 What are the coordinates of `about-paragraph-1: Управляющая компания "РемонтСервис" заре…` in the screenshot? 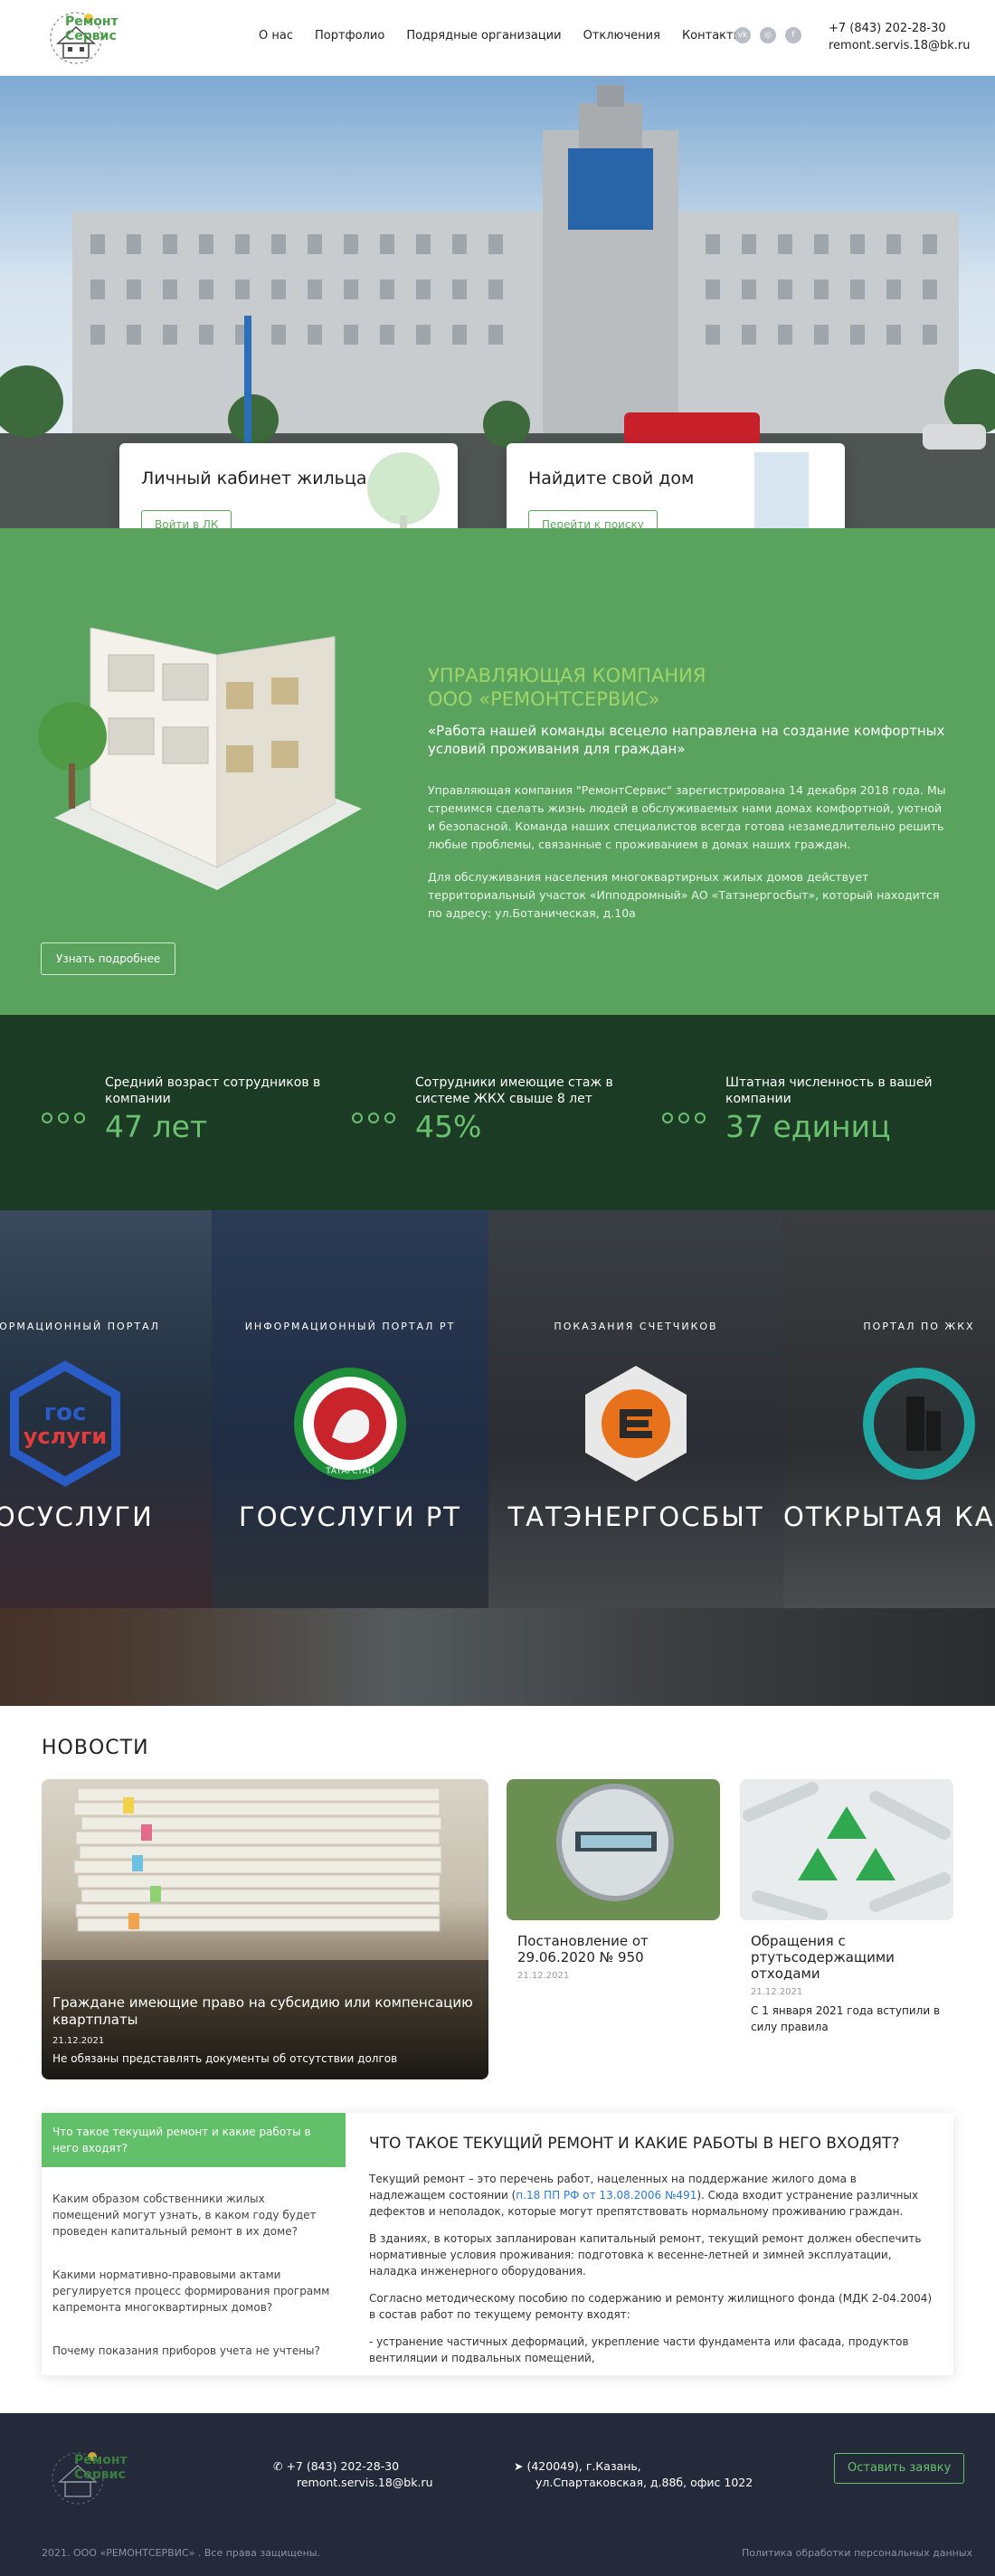 It's located at (687, 817).